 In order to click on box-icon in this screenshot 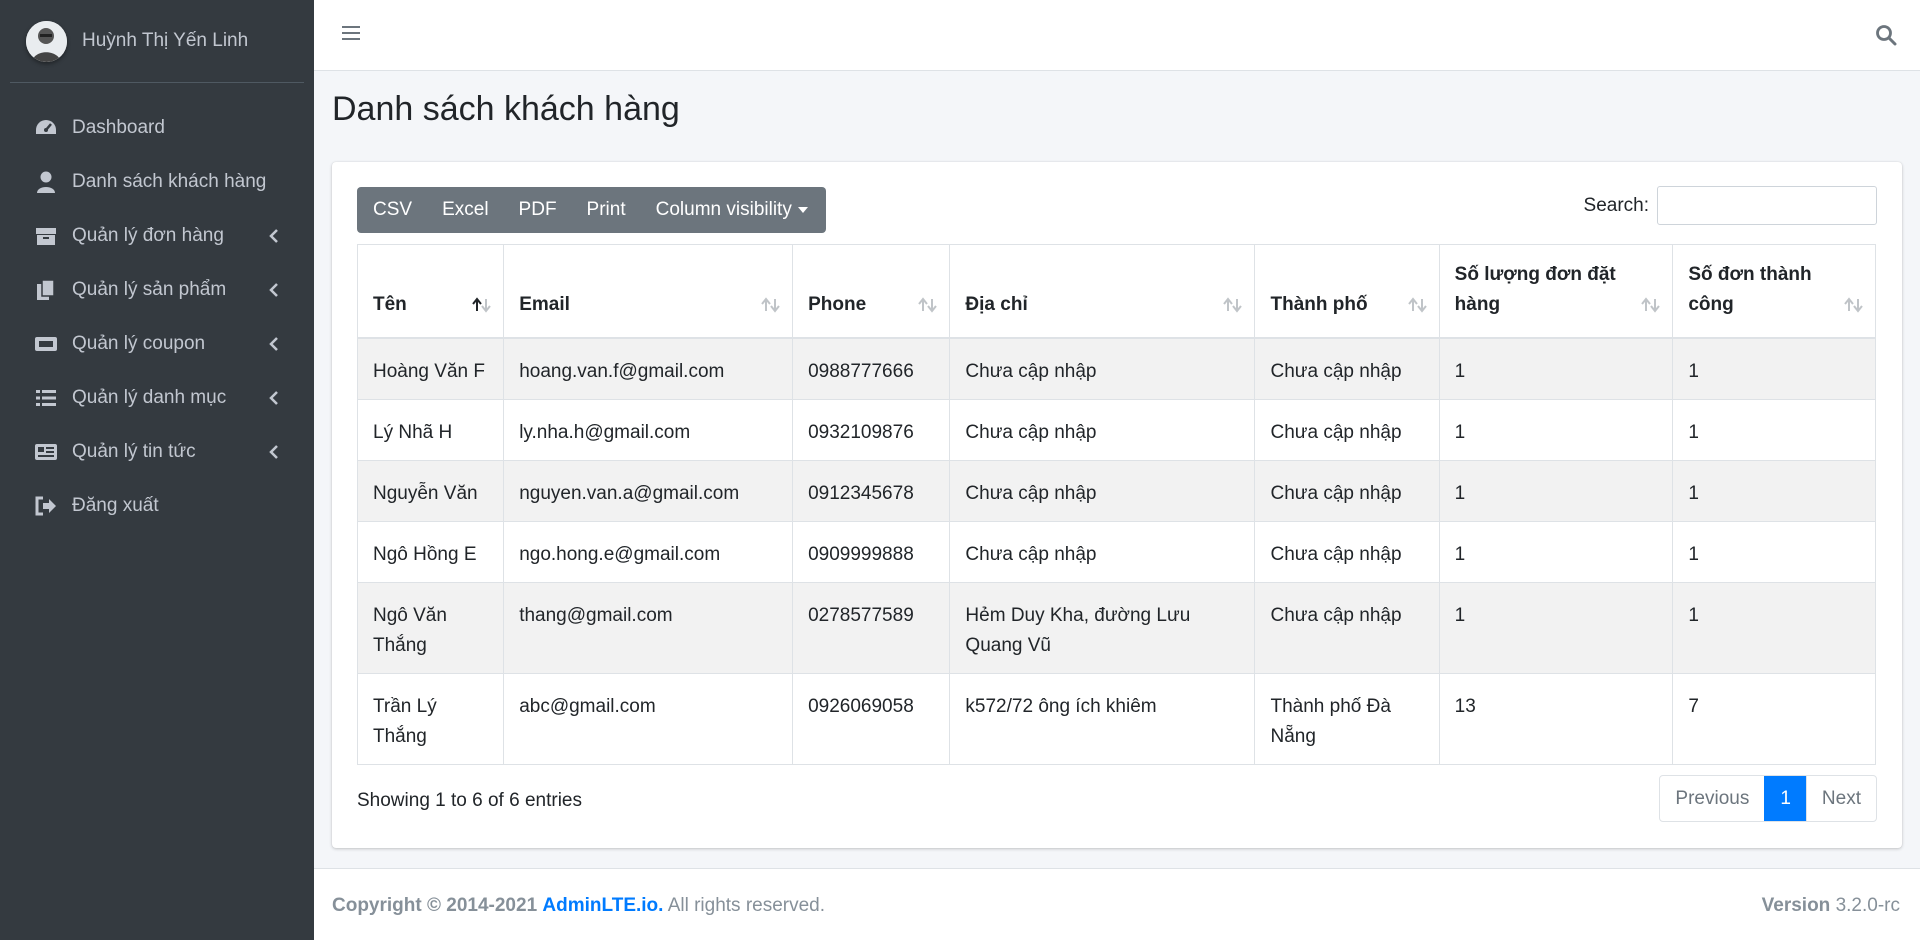, I will do `click(46, 236)`.